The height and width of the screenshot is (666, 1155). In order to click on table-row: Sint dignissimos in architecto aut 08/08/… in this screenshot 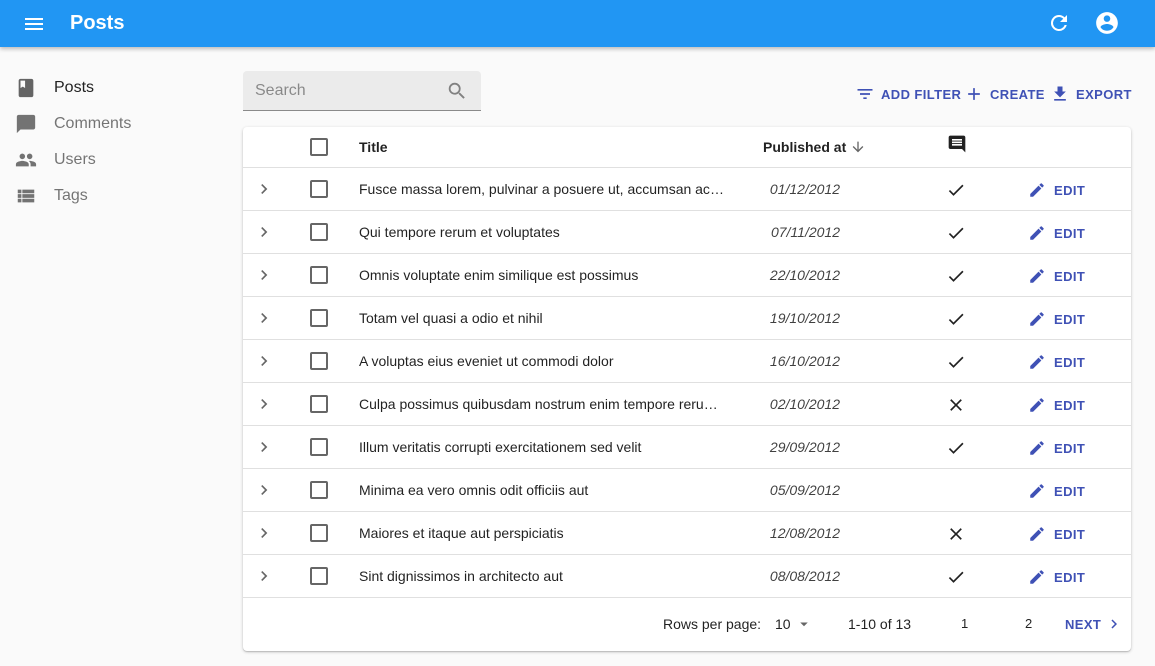, I will do `click(687, 576)`.